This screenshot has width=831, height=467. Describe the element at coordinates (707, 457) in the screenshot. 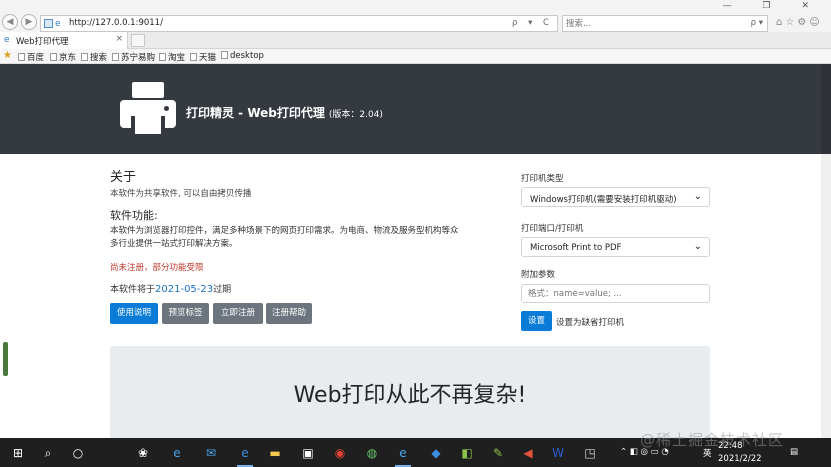

I see `ime-indicator: 英` at that location.